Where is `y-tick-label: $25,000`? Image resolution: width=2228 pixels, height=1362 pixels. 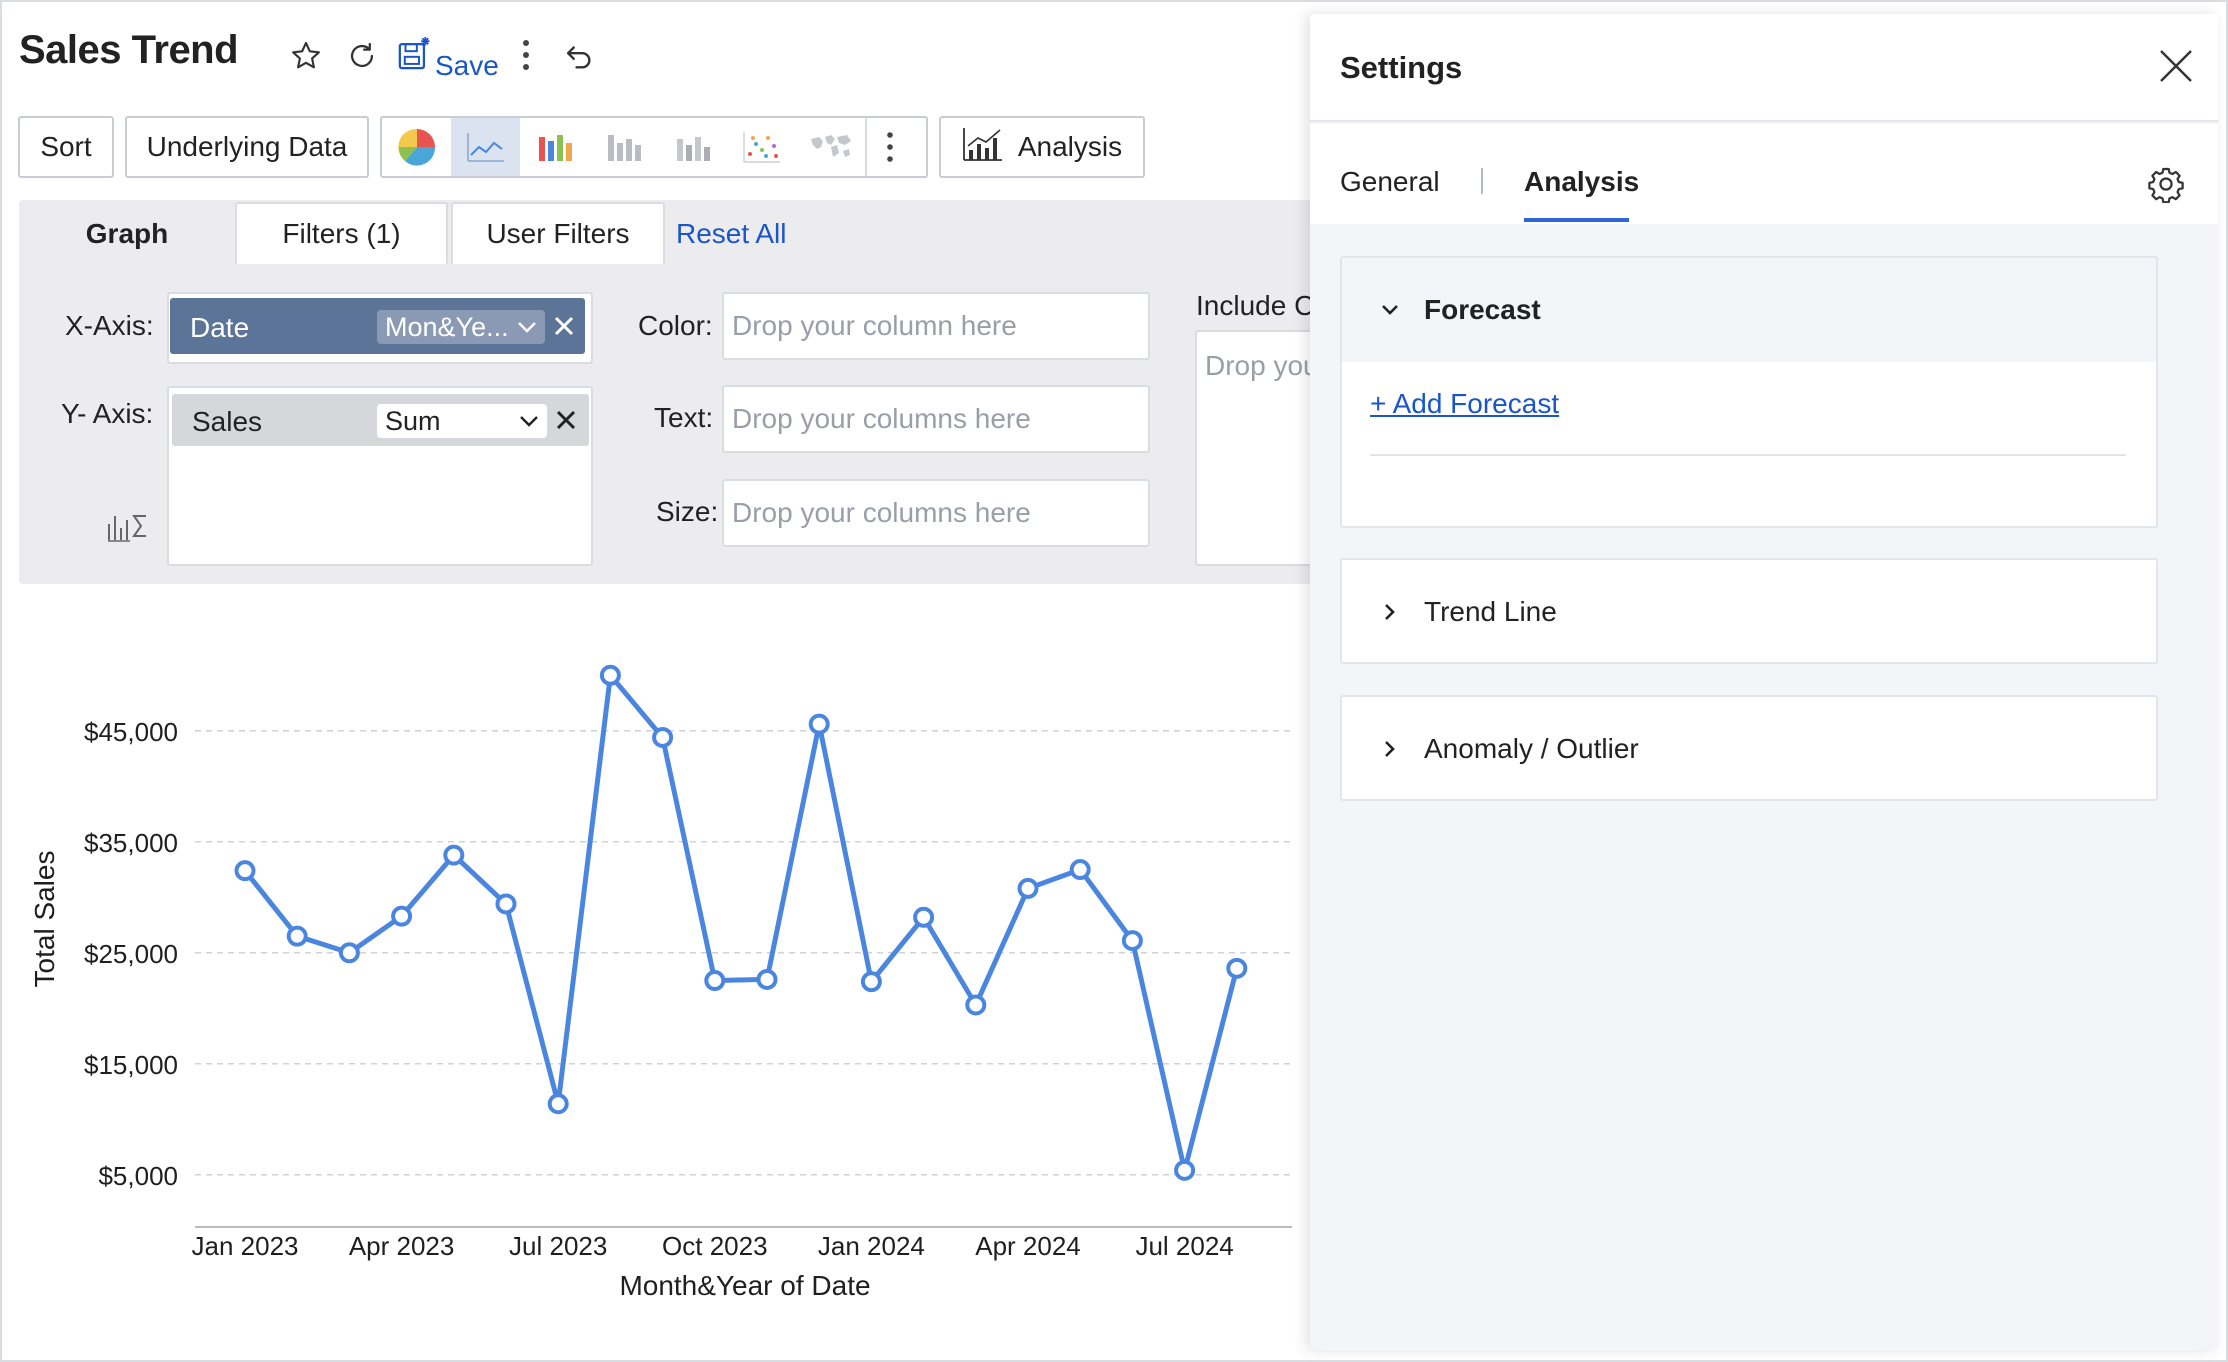 y-tick-label: $25,000 is located at coordinates (131, 954).